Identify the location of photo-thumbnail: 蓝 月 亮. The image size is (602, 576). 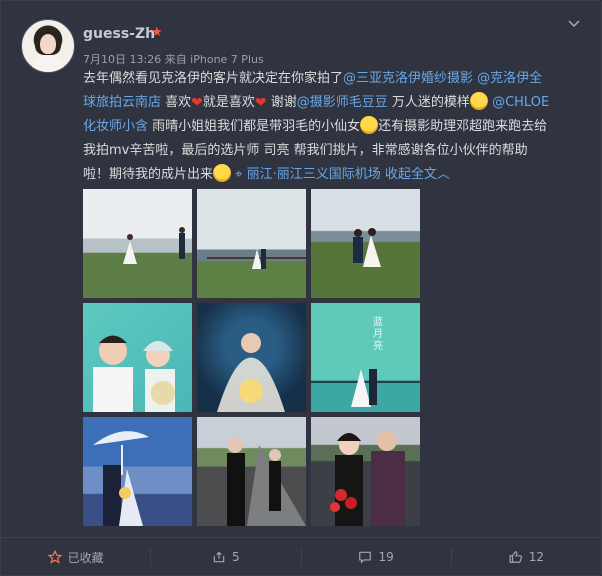
(365, 357).